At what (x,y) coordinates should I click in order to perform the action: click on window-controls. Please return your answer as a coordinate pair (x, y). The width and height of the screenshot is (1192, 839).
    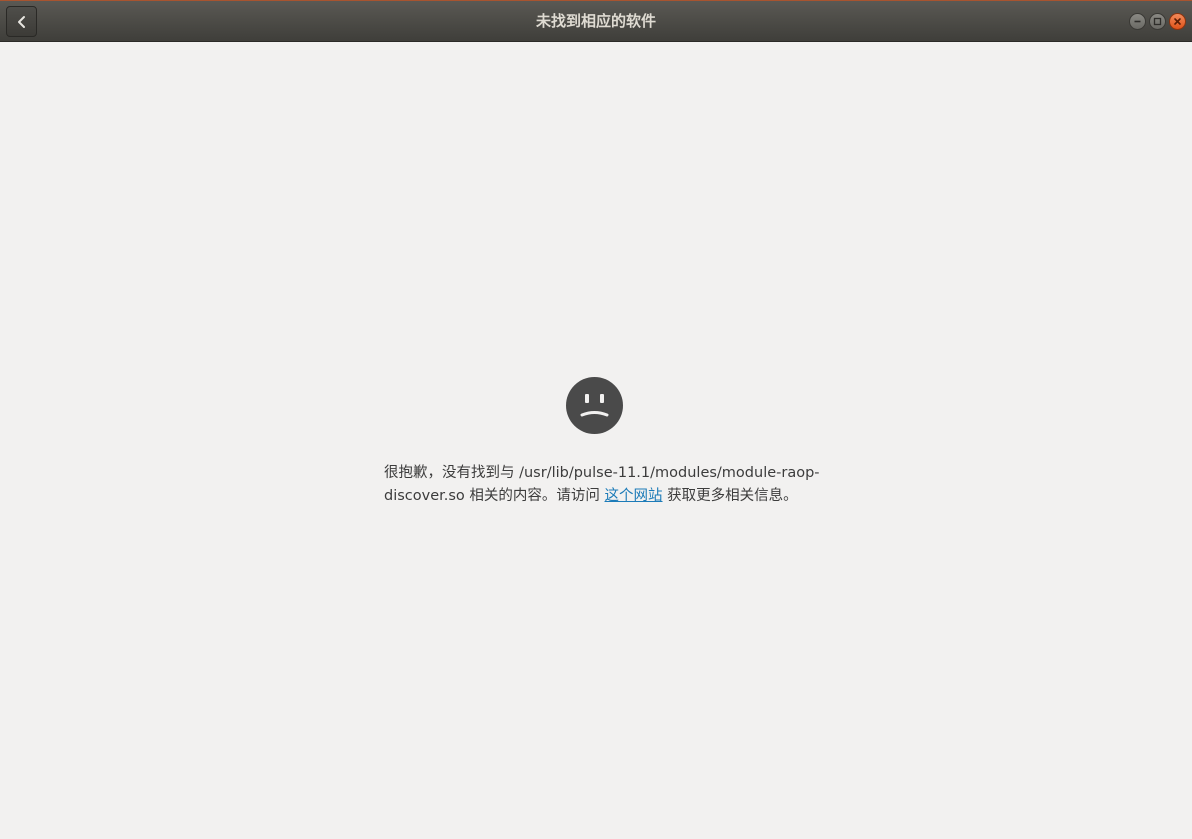
    Looking at the image, I should click on (1157, 21).